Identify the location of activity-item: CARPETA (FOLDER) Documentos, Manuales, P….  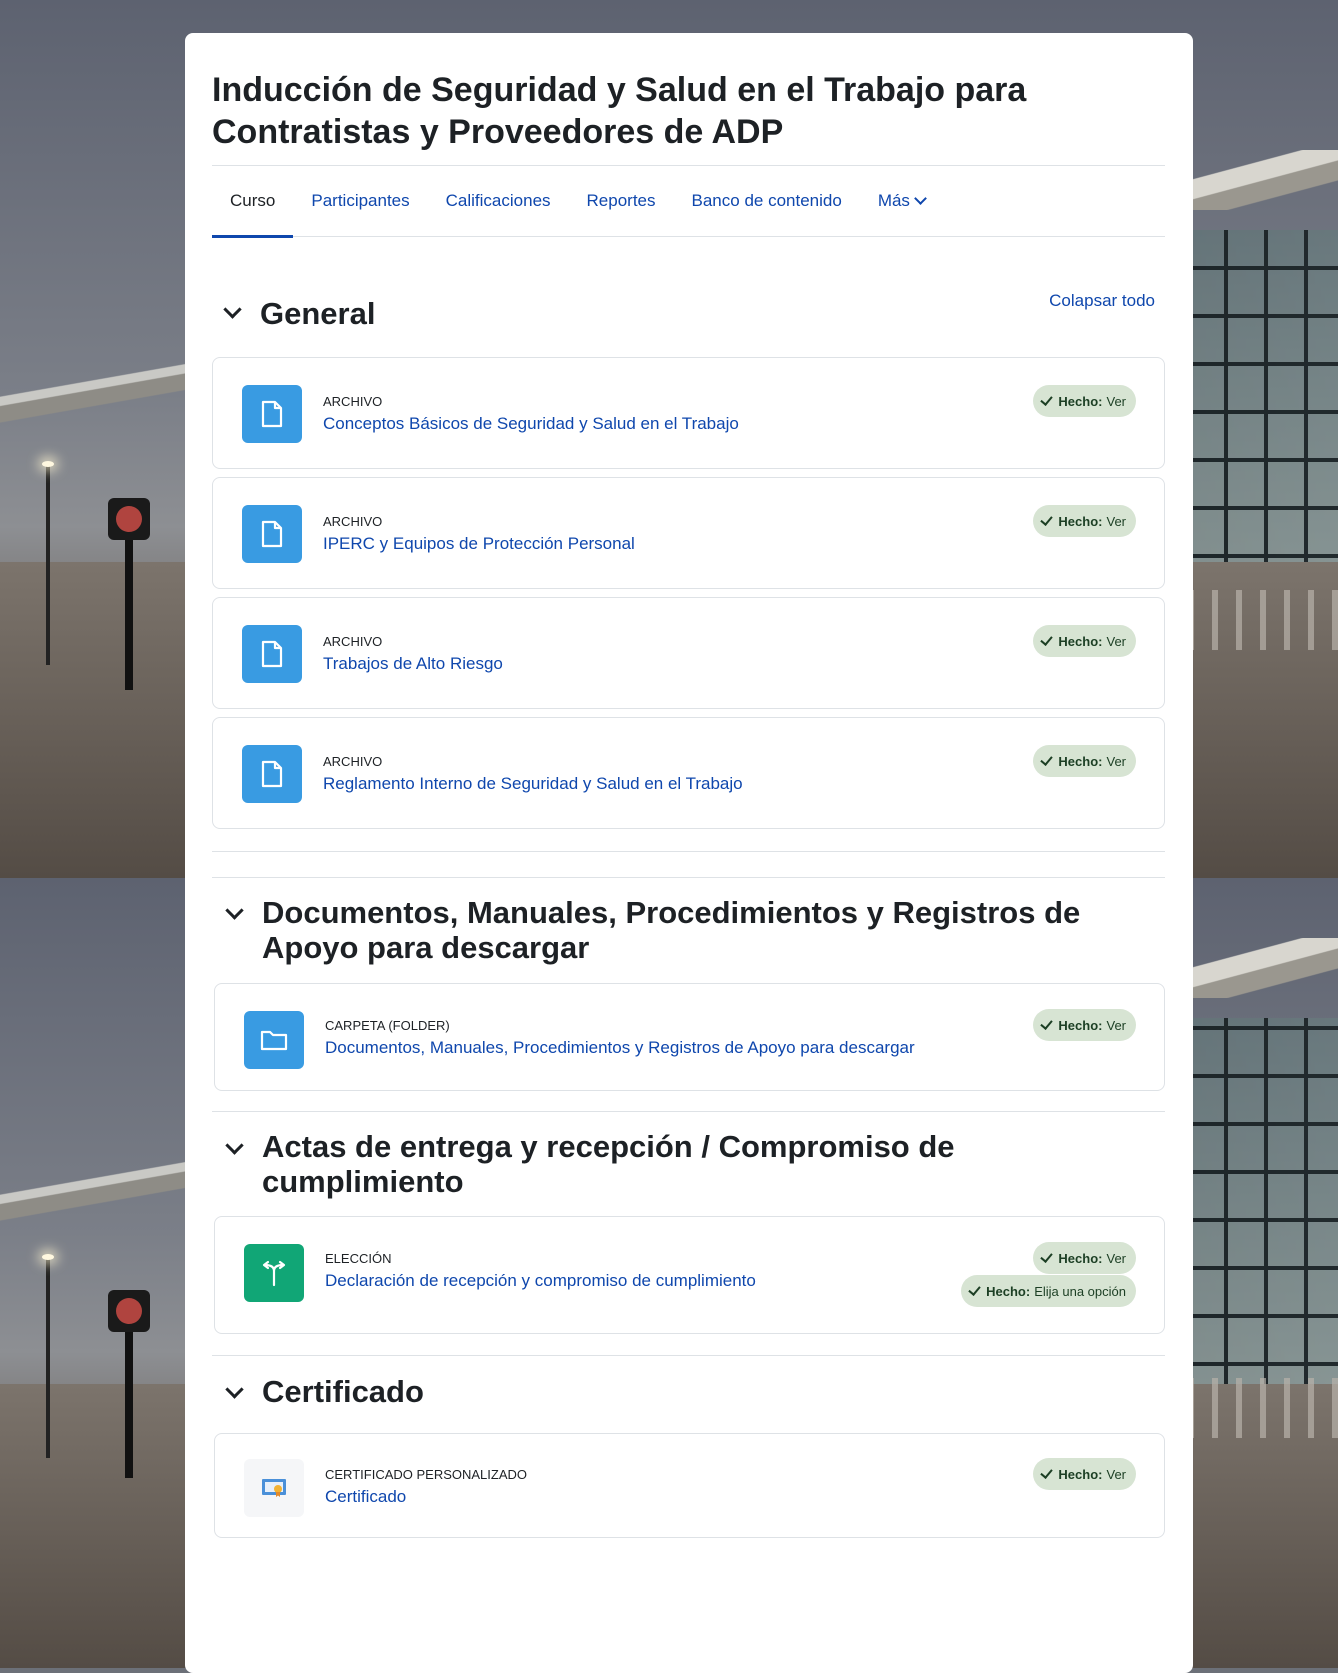
(689, 1037).